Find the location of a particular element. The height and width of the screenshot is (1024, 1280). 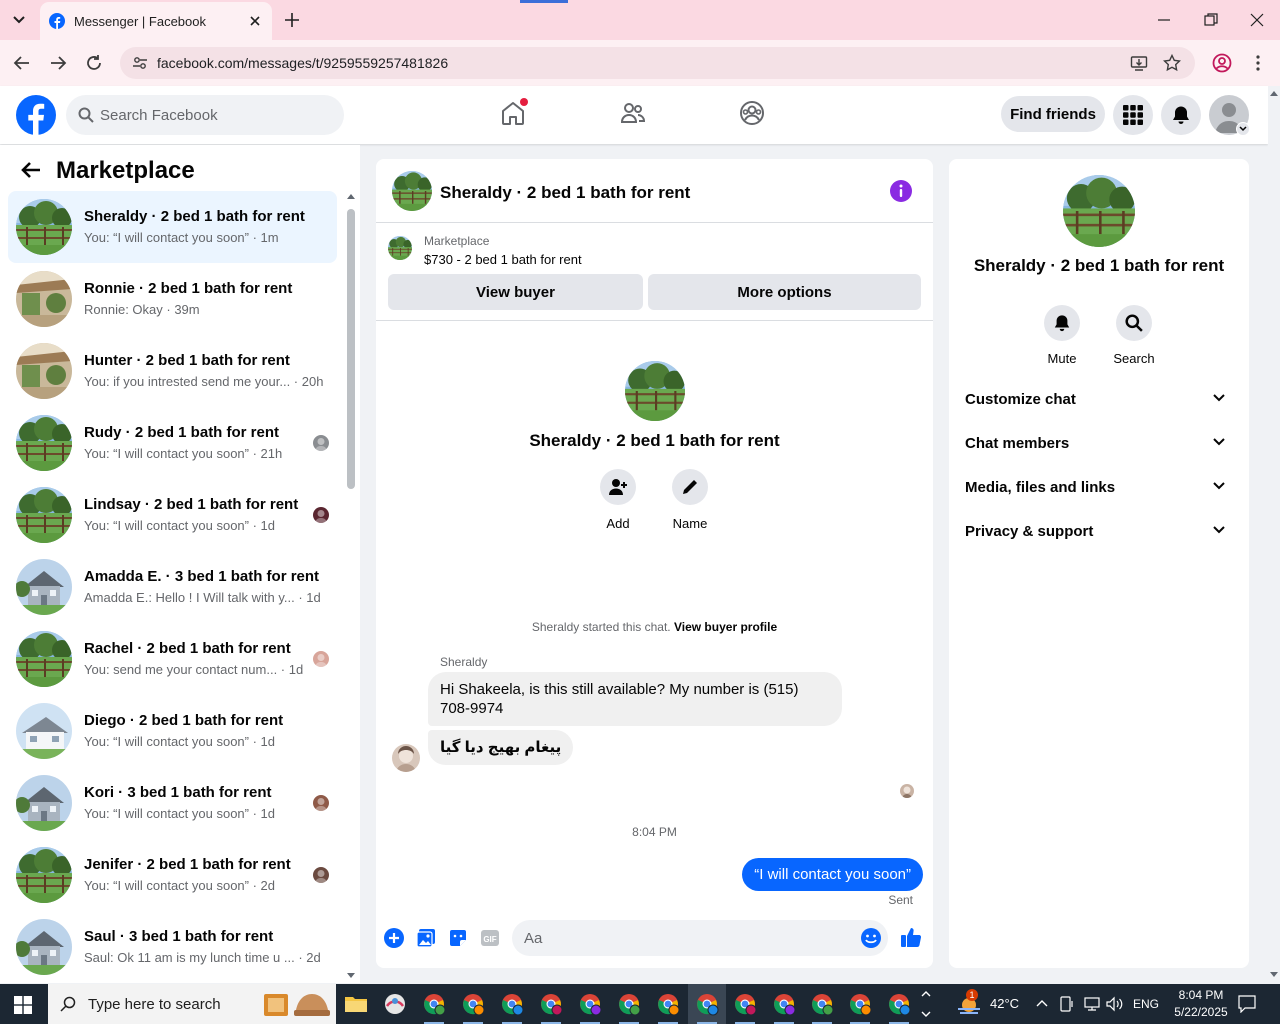

volume-icon is located at coordinates (1115, 1004).